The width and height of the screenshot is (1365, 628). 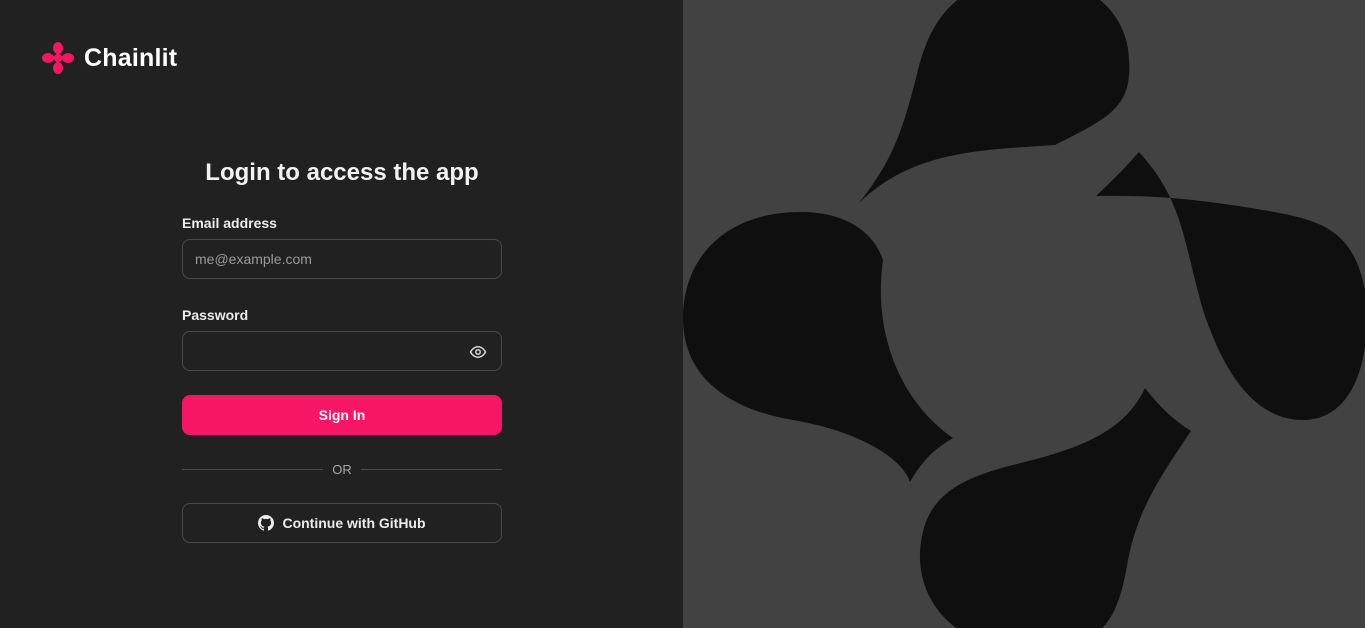 I want to click on email-field-wrapper, so click(x=342, y=259).